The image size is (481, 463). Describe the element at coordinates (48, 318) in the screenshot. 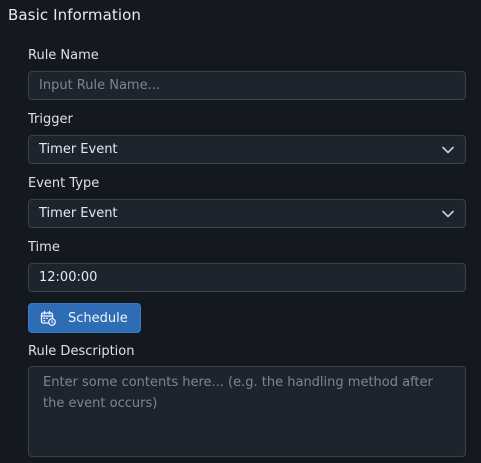

I see `calendar-clock-icon` at that location.